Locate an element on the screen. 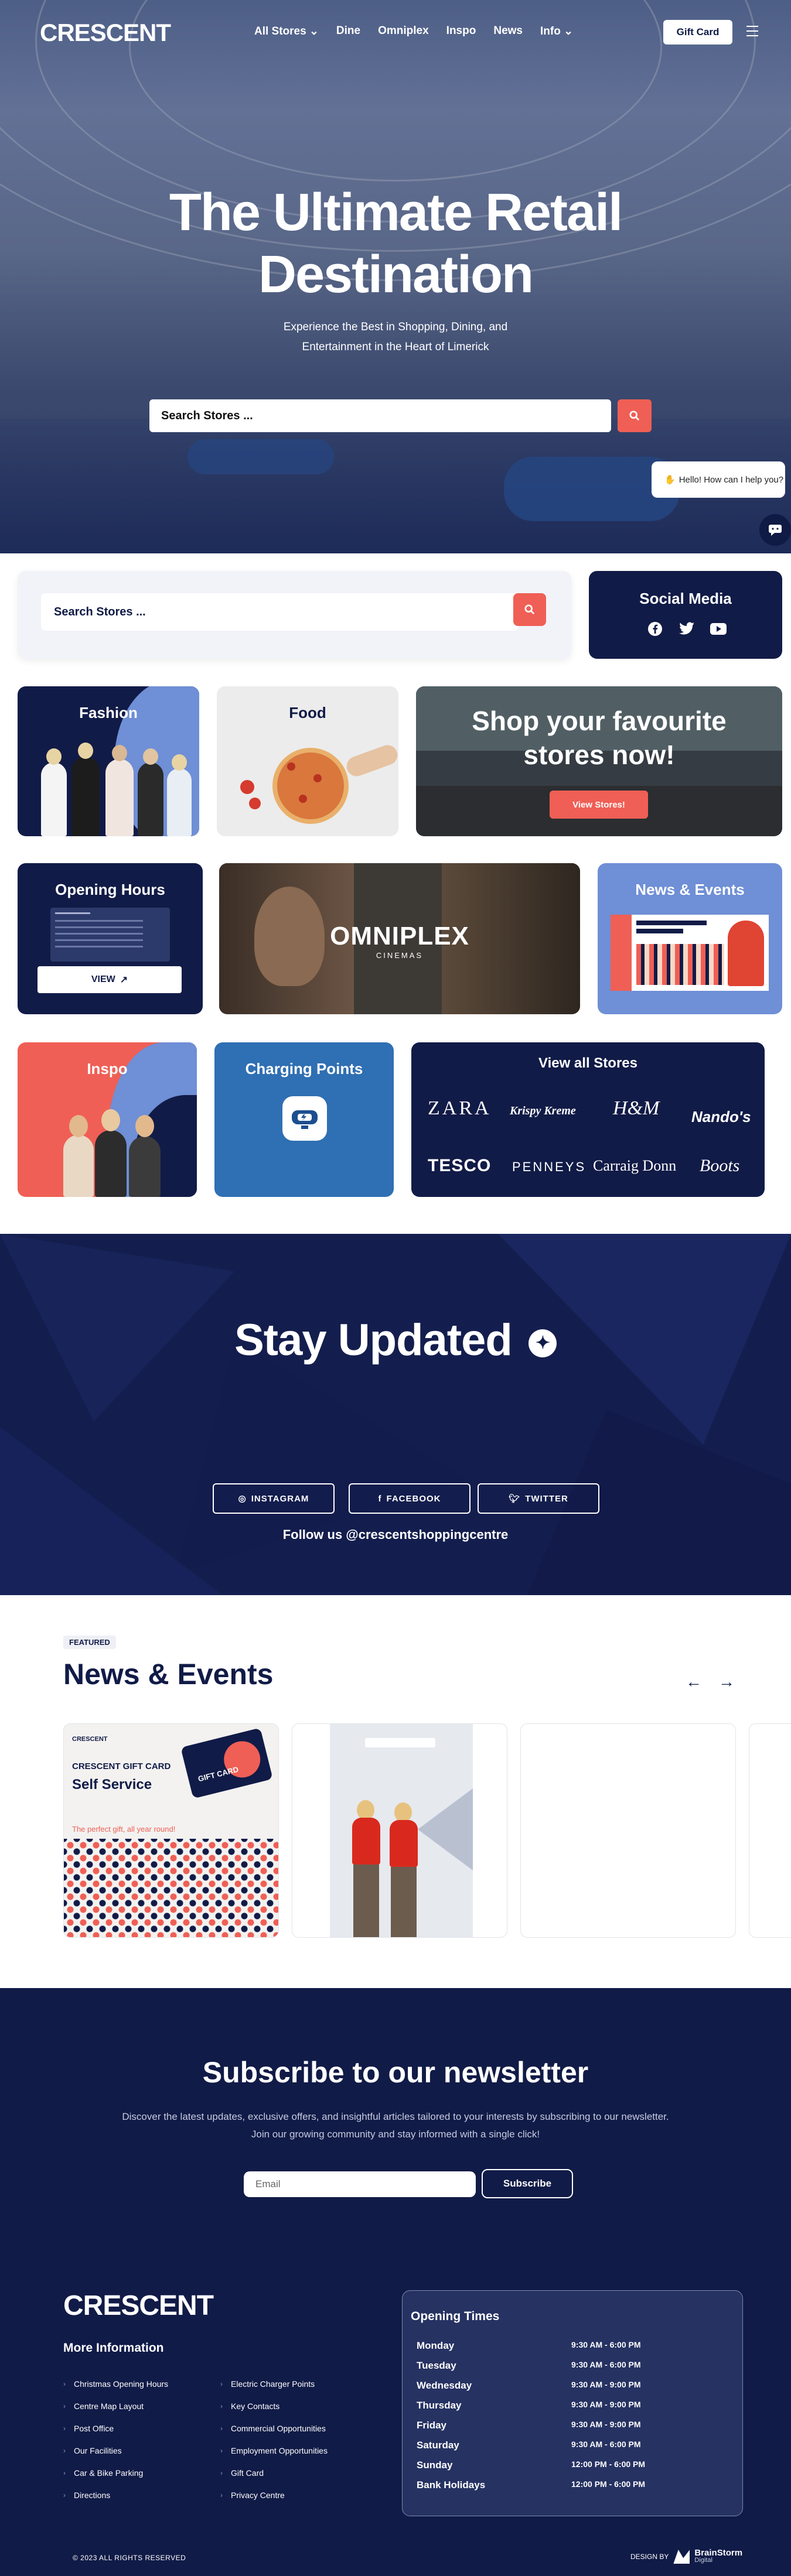 The image size is (791, 2576). nav-label: Info is located at coordinates (551, 31).